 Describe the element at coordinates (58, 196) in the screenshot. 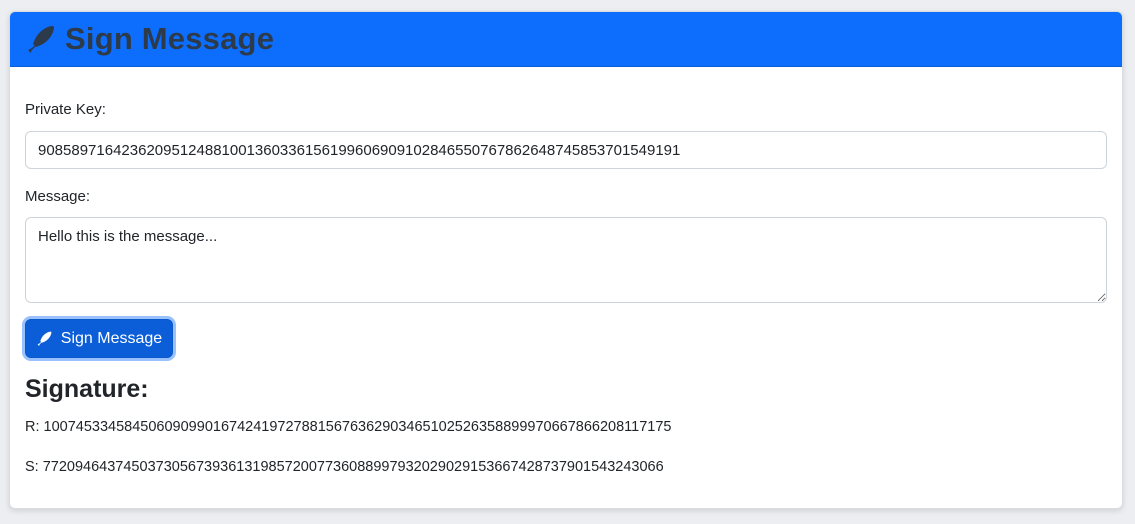

I see `message-label: Message:` at that location.